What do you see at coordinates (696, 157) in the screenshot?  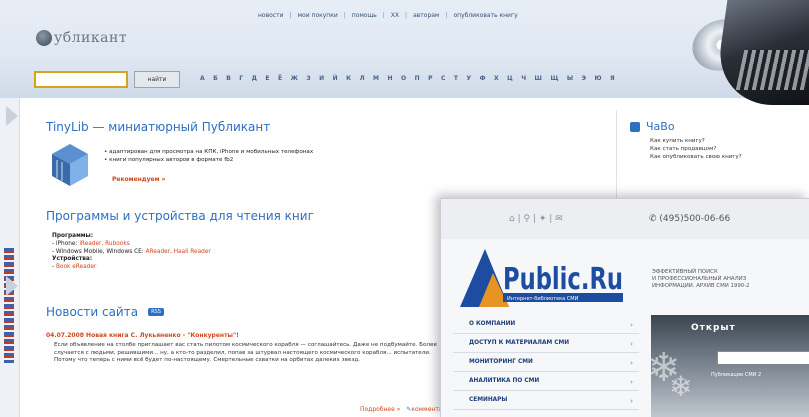 I see `faq-item: Как опубликовать свою книгу?` at bounding box center [696, 157].